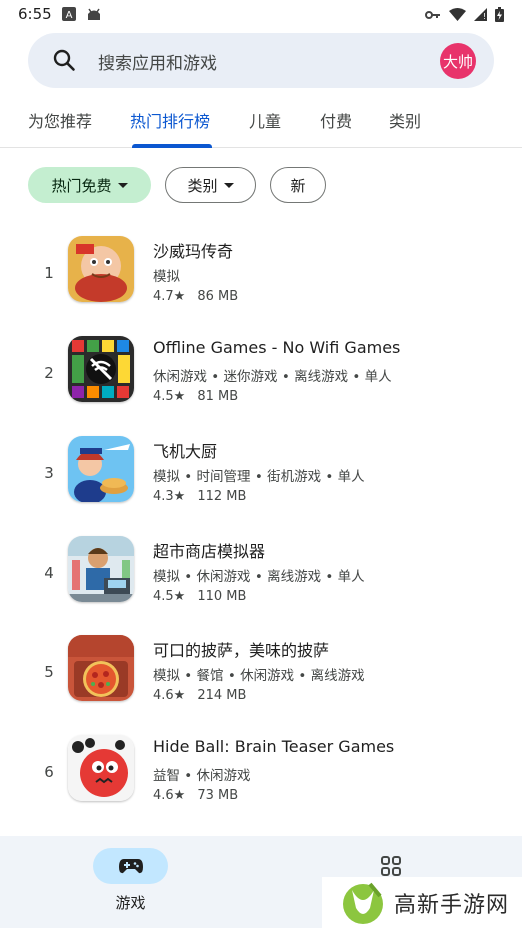 The height and width of the screenshot is (928, 522). I want to click on rank-number: 1, so click(49, 273).